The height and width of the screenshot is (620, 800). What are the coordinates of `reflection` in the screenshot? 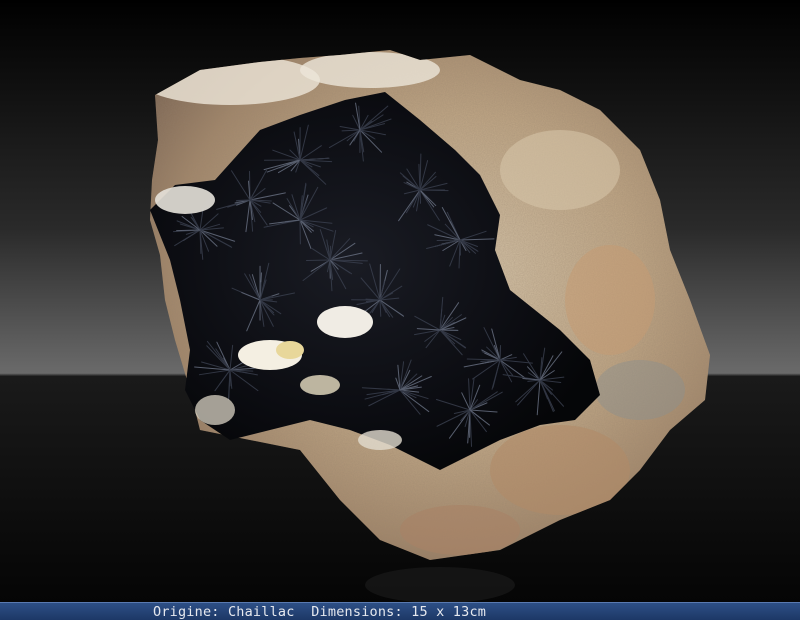 It's located at (440, 584).